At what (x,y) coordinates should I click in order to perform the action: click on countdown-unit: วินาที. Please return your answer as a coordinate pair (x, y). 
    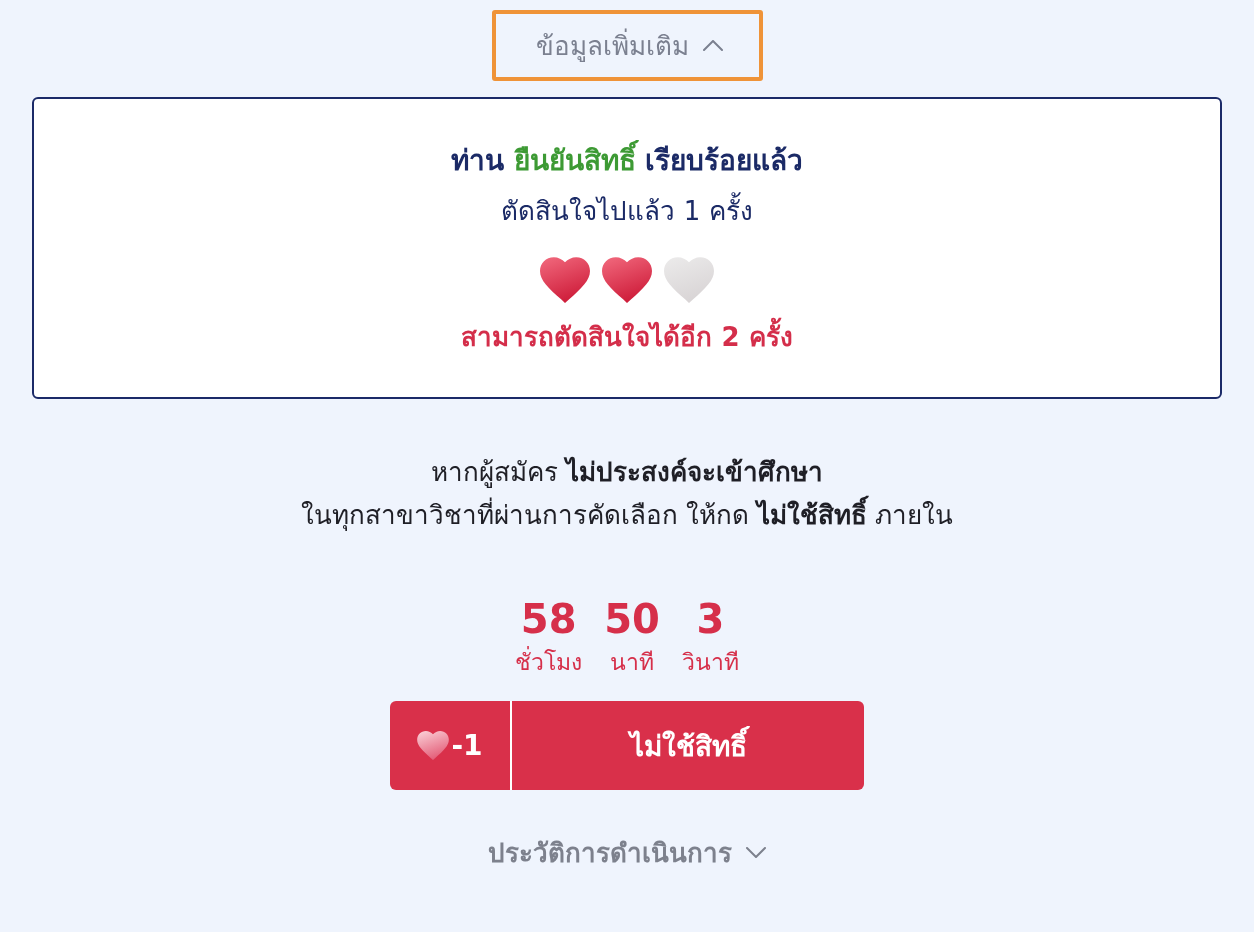
    Looking at the image, I should click on (710, 662).